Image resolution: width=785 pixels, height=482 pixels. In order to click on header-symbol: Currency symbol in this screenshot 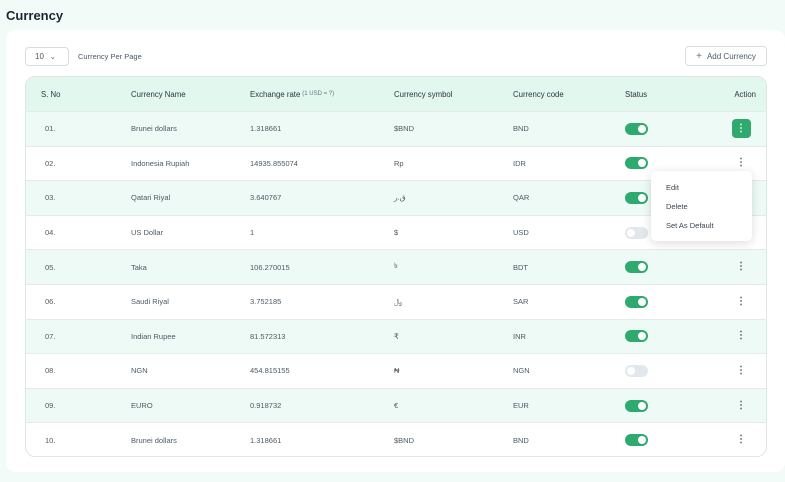, I will do `click(423, 94)`.